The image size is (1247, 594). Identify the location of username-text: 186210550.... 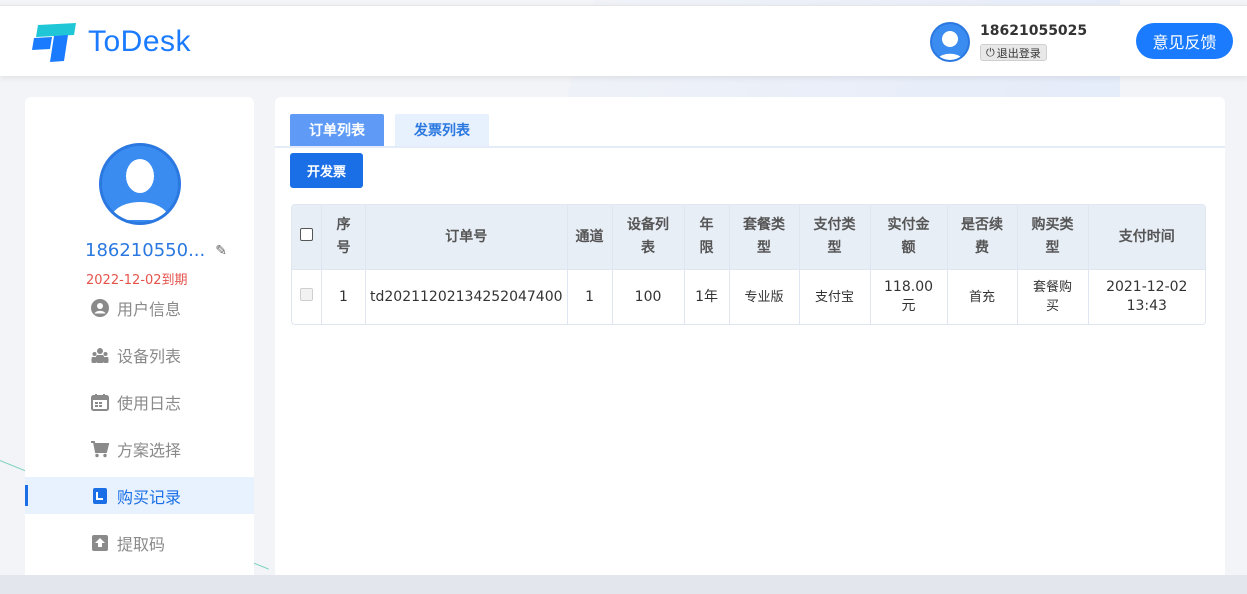
(145, 250).